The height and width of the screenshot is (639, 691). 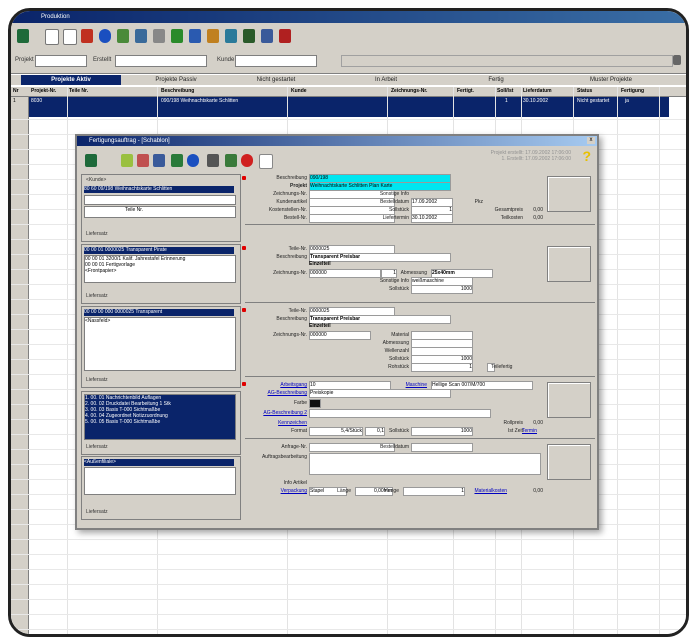 What do you see at coordinates (277, 423) in the screenshot?
I see `kennzeichen-label: Kennzeichen` at bounding box center [277, 423].